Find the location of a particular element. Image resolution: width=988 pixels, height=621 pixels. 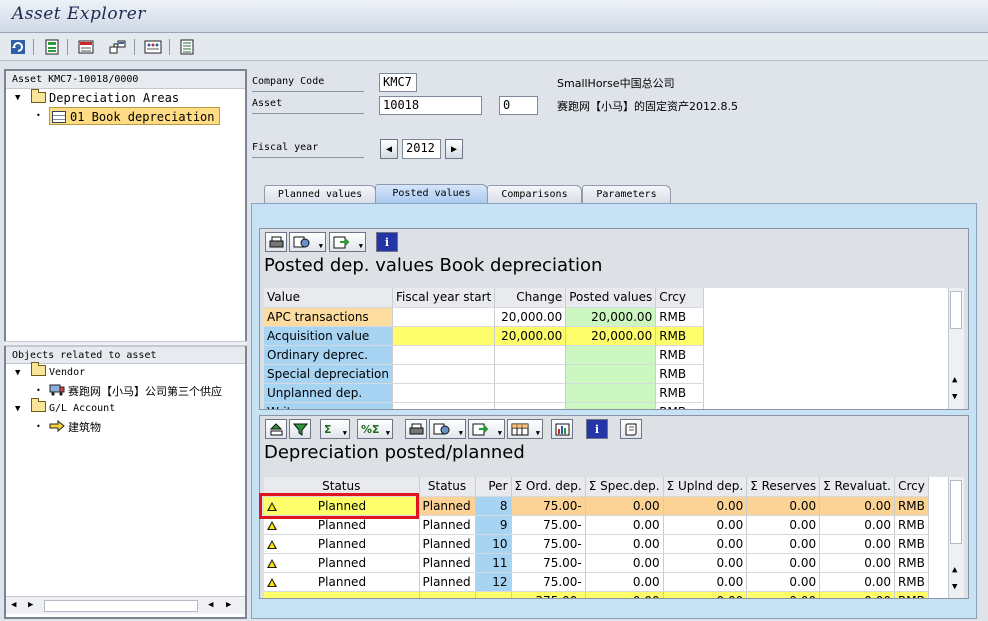

dep-views-button: ▼ is located at coordinates (447, 429).